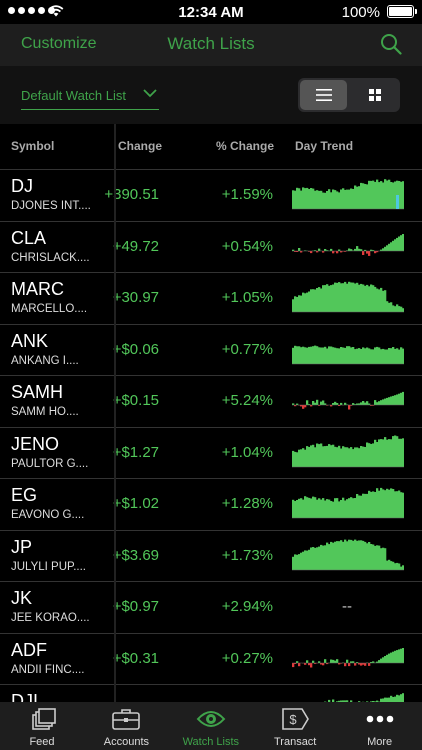  What do you see at coordinates (135, 555) in the screenshot?
I see `row-change: +$3.69` at bounding box center [135, 555].